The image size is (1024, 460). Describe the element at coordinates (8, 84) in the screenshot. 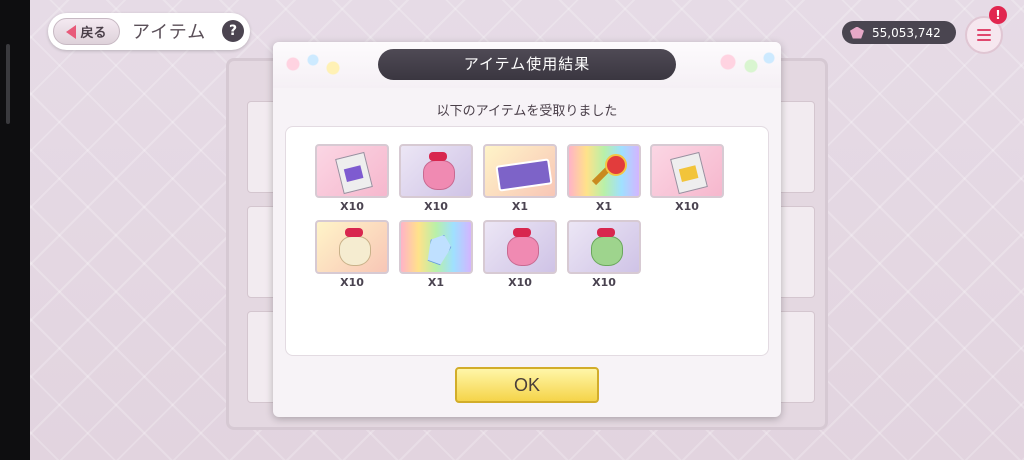

I see `edge-tab` at that location.